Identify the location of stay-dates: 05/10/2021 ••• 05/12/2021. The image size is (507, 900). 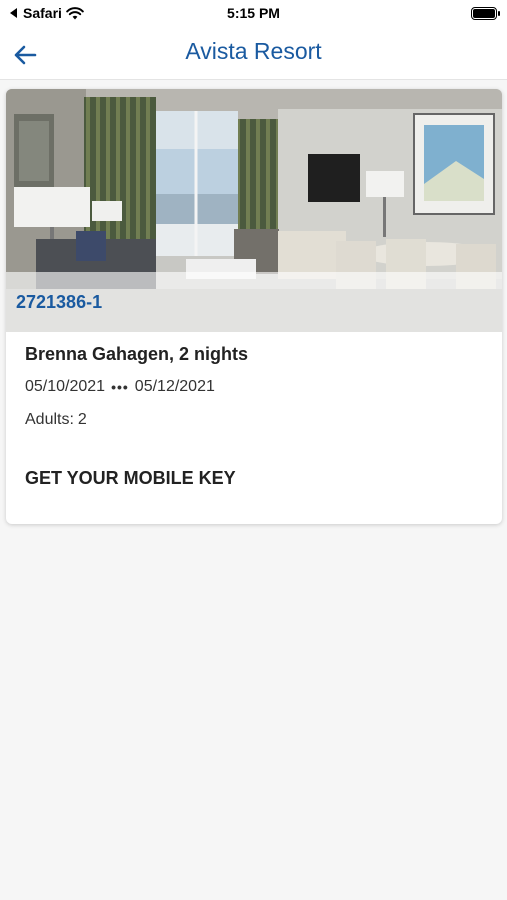
(120, 387).